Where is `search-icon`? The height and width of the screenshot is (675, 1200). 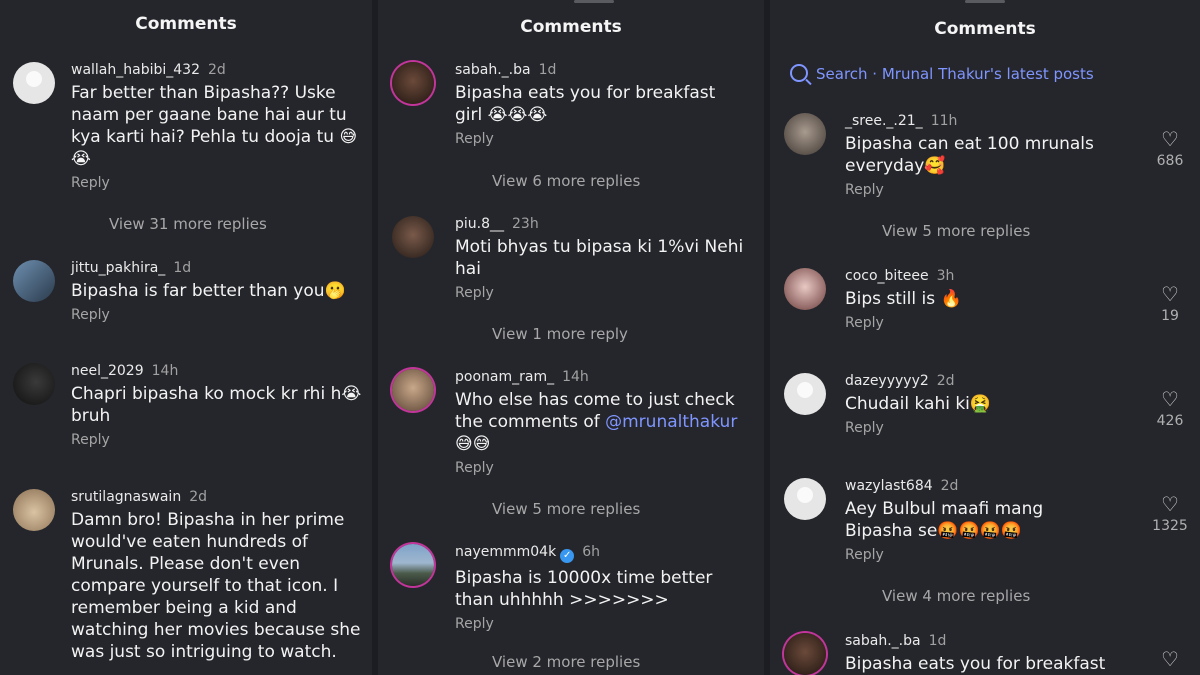 search-icon is located at coordinates (799, 73).